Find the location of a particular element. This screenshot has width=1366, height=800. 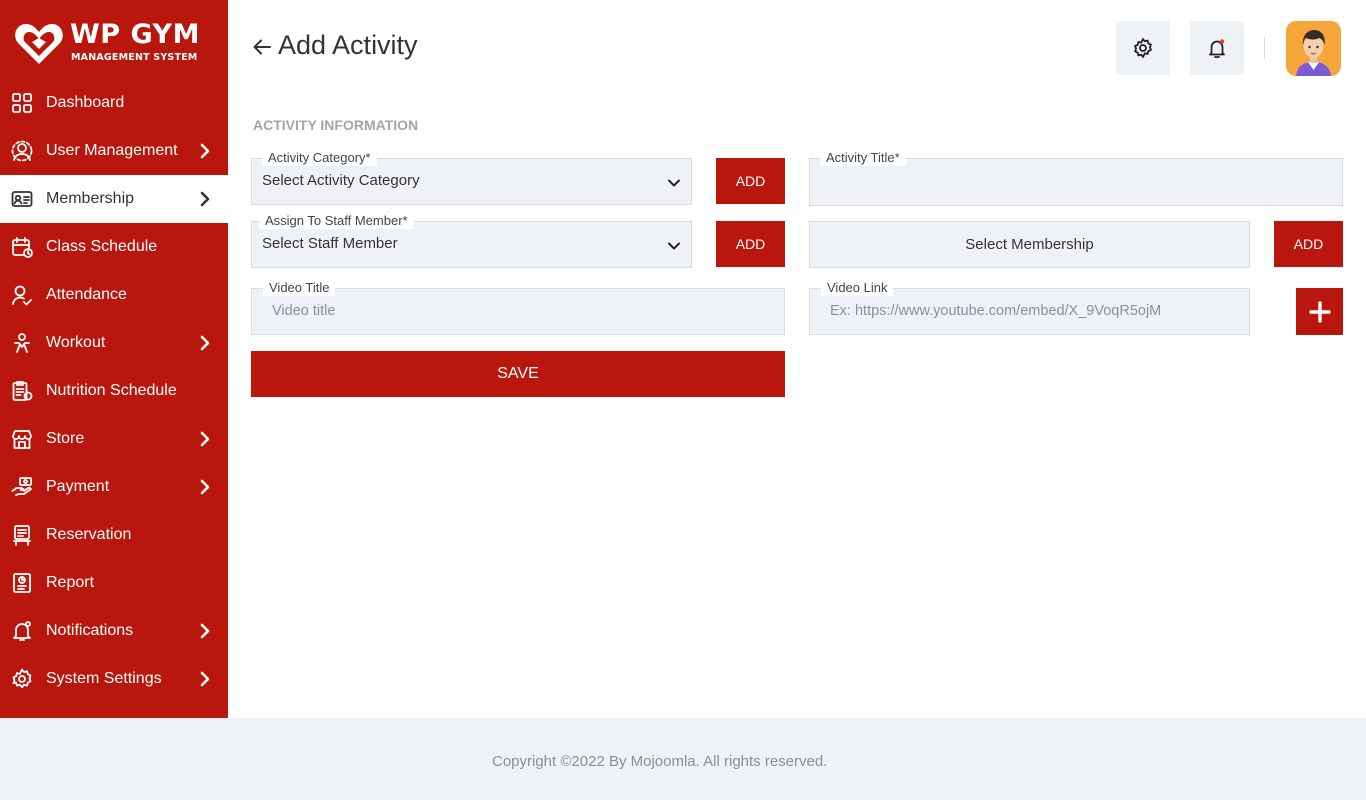

logo-heart-icon is located at coordinates (39, 44).